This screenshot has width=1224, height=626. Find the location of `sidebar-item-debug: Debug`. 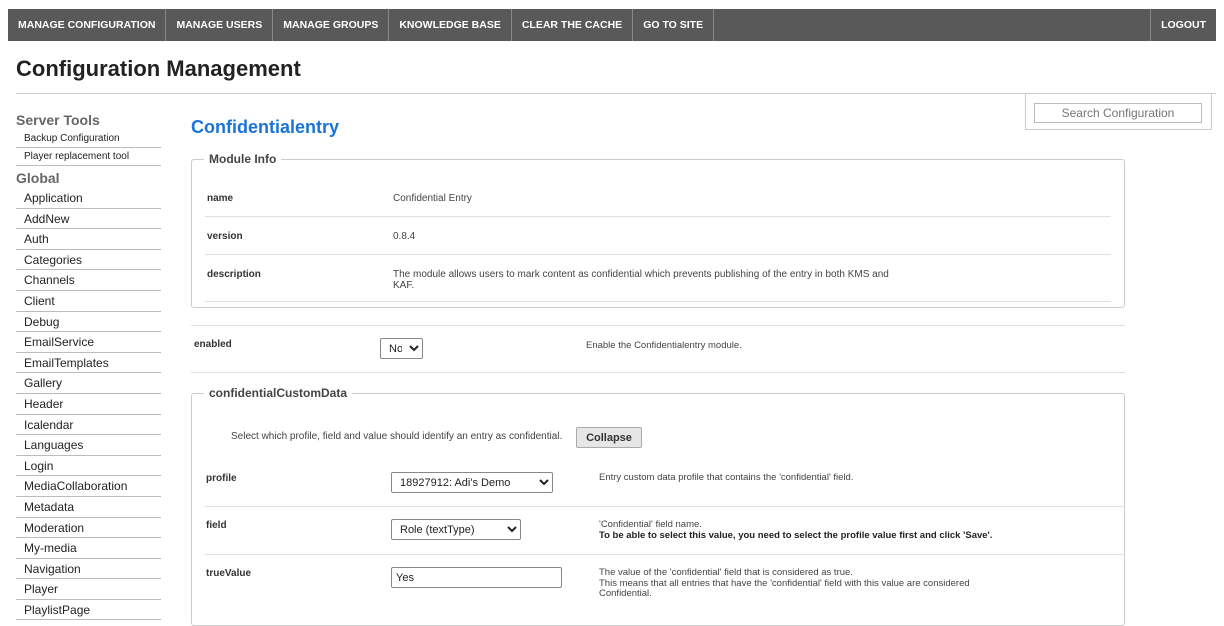

sidebar-item-debug: Debug is located at coordinates (88, 322).